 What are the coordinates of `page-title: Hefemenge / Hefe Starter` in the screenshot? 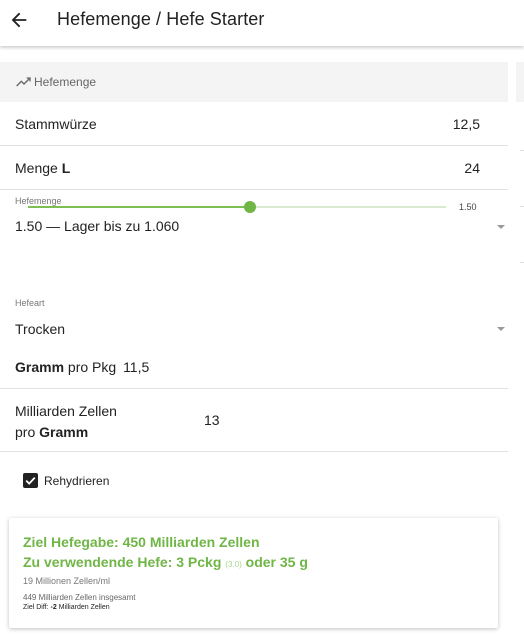 It's located at (161, 19).